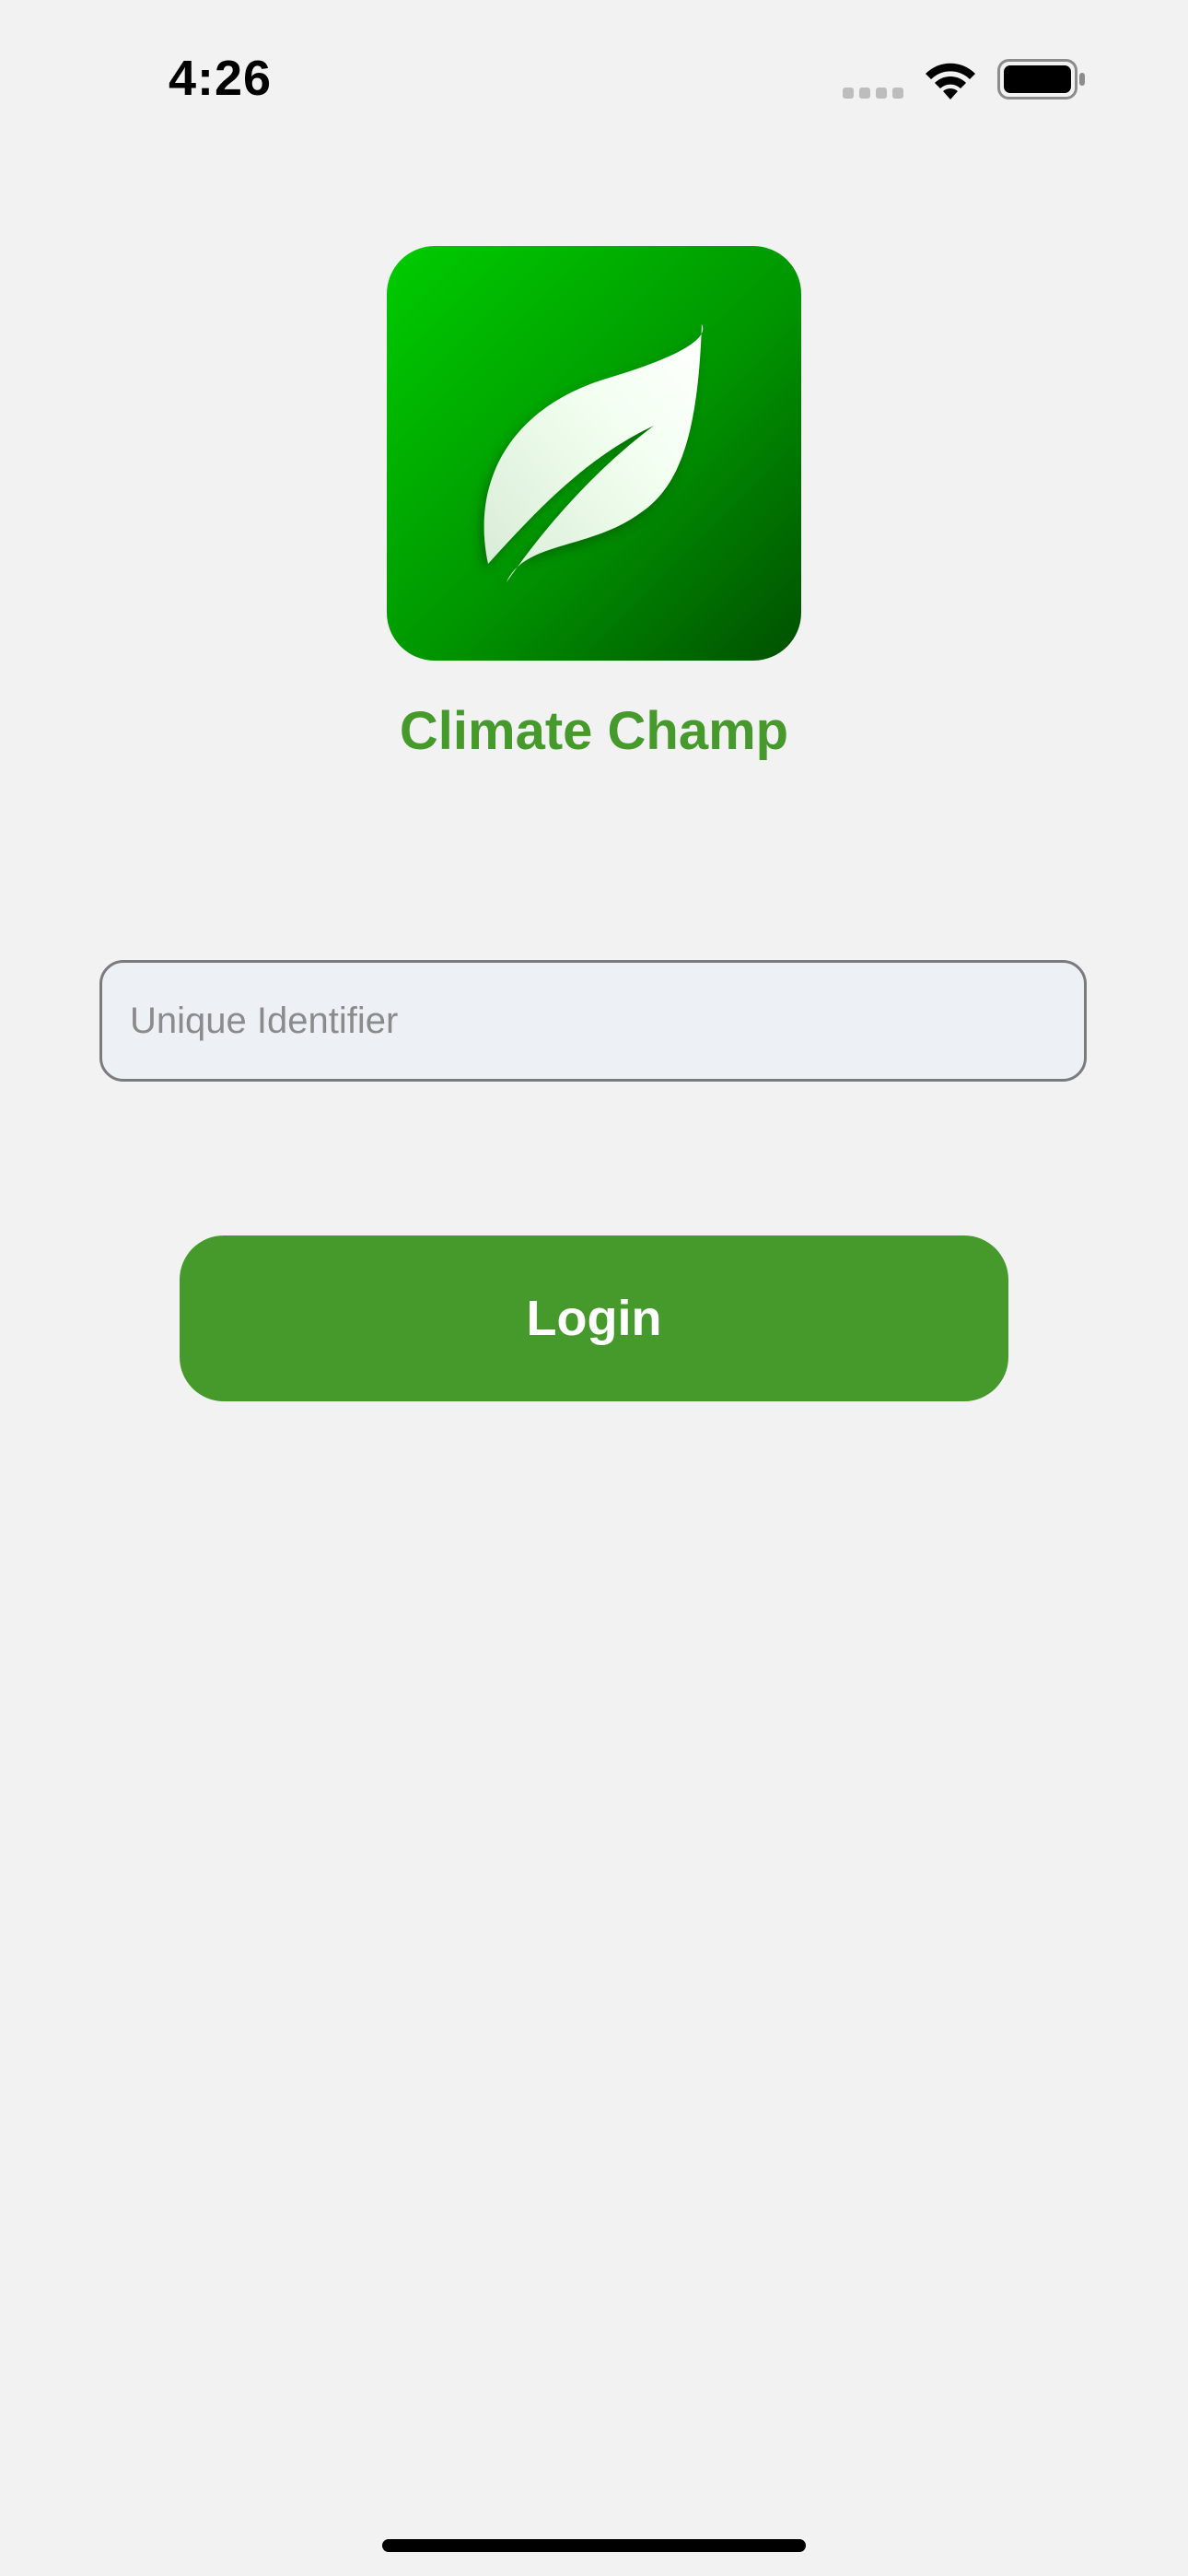 This screenshot has height=2576, width=1188. What do you see at coordinates (593, 1021) in the screenshot?
I see `unique-identifier-input` at bounding box center [593, 1021].